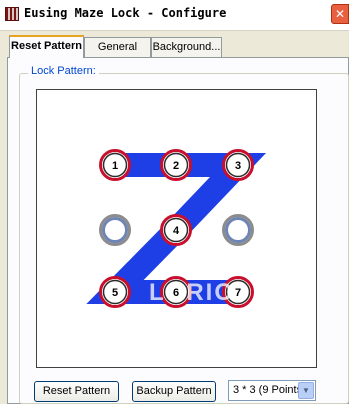 The height and width of the screenshot is (404, 349). I want to click on lock-pattern-label: Lock Pattern:, so click(63, 71).